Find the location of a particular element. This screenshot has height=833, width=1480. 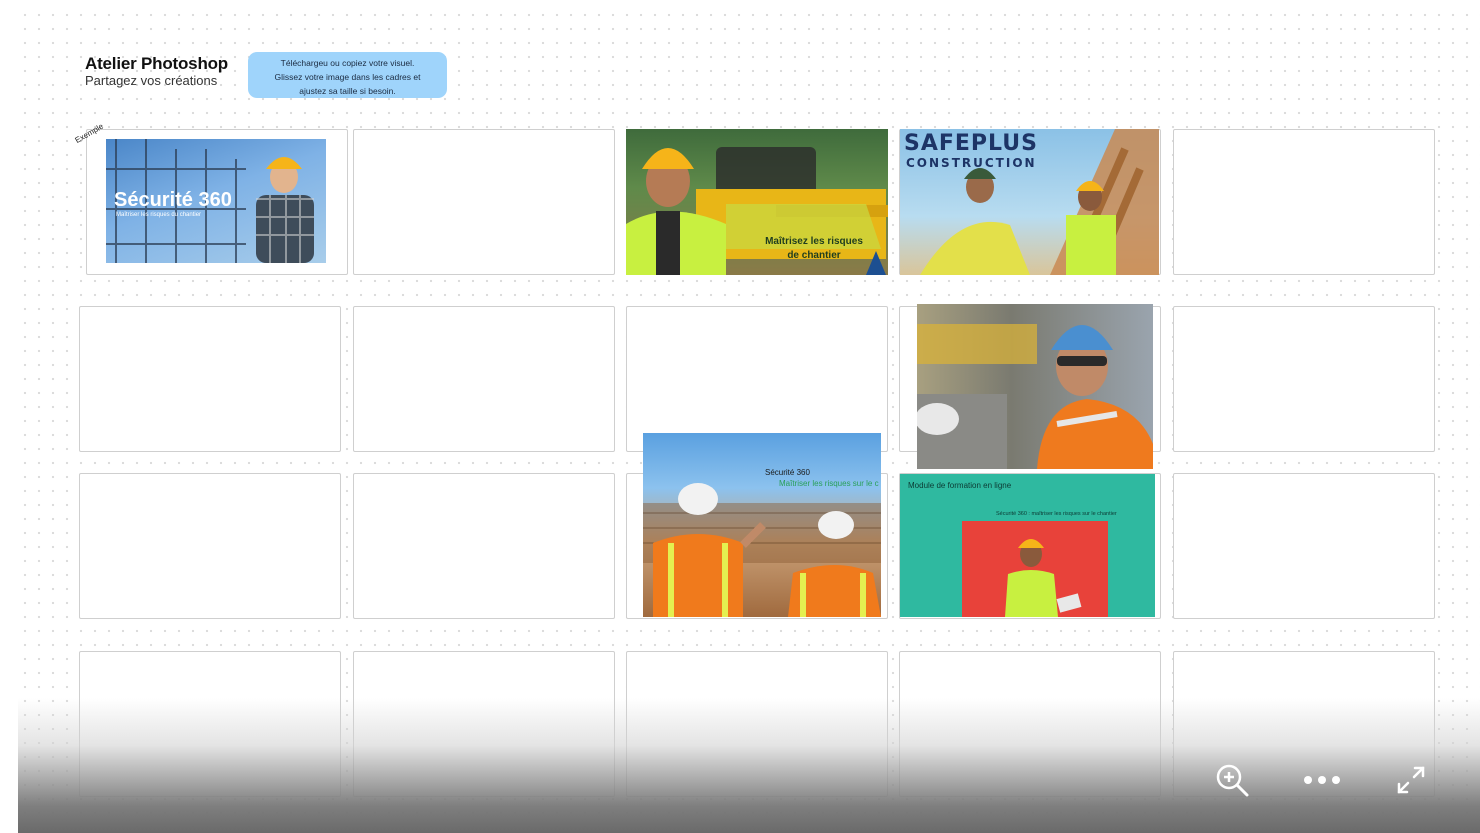

frame-r3-c1 is located at coordinates (210, 546).